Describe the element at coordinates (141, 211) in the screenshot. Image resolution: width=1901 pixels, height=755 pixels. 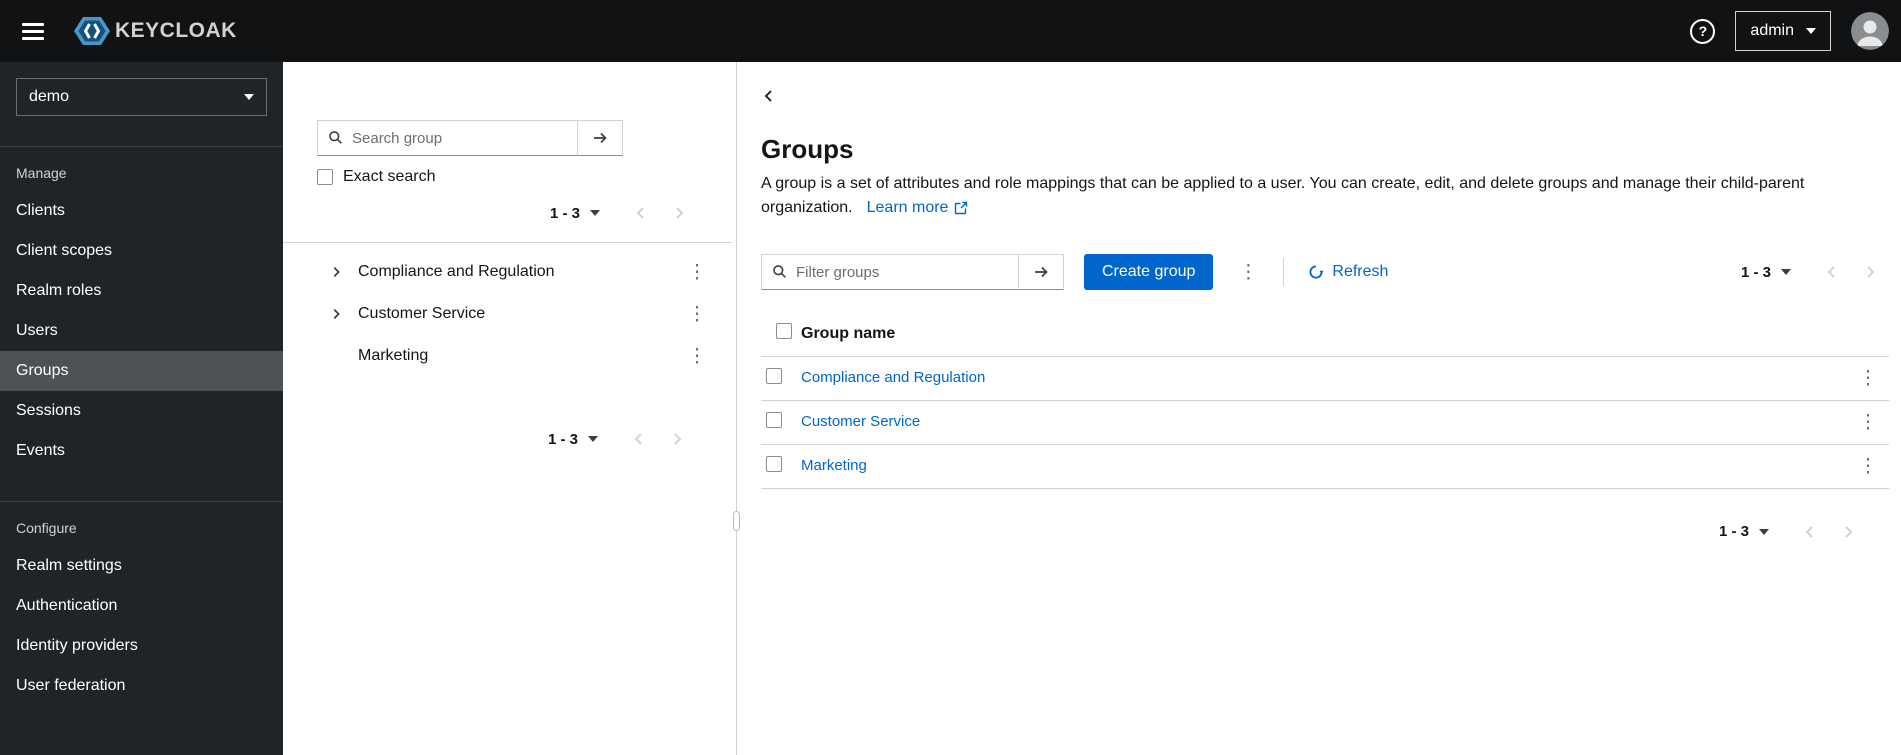
I see `sidebar-item-clients: Clients` at that location.